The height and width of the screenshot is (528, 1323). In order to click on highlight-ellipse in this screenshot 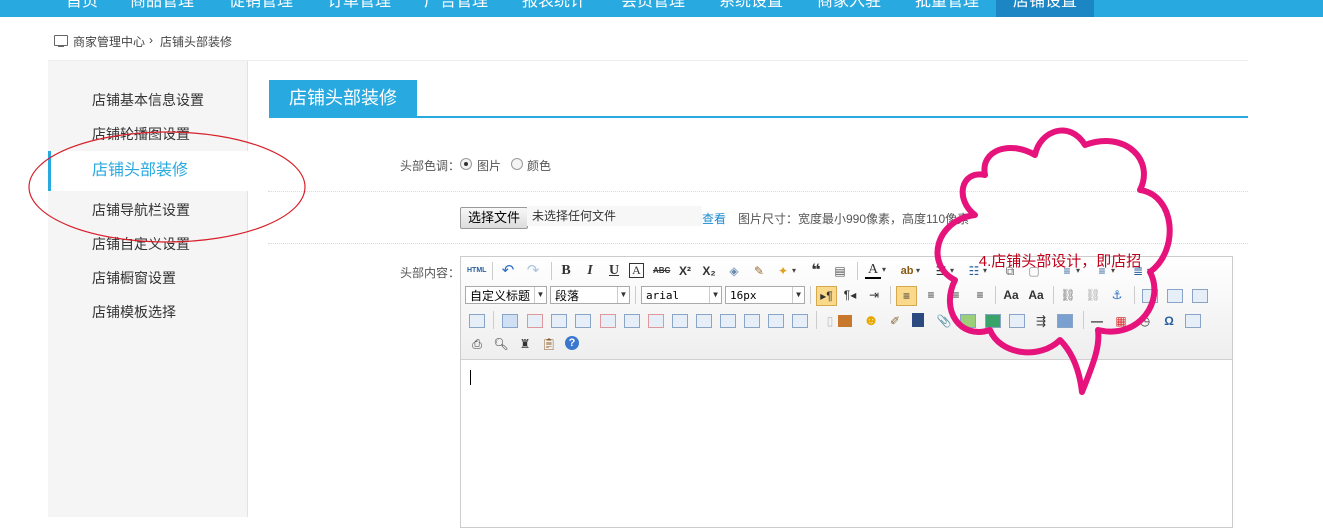, I will do `click(167, 187)`.